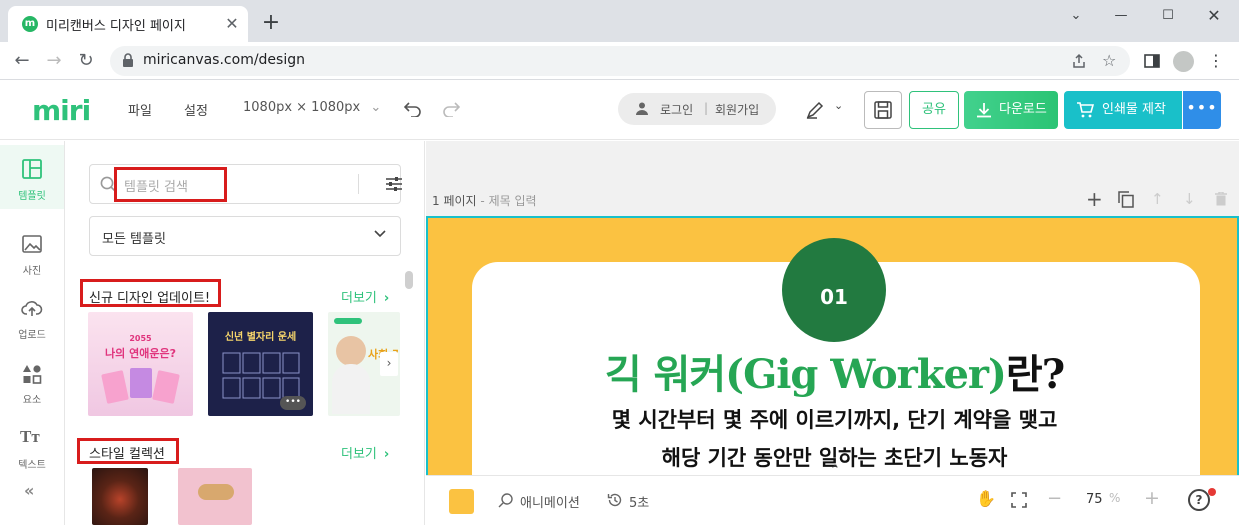 This screenshot has height=525, width=1239. What do you see at coordinates (1202, 110) in the screenshot?
I see `more-options-button: •••` at bounding box center [1202, 110].